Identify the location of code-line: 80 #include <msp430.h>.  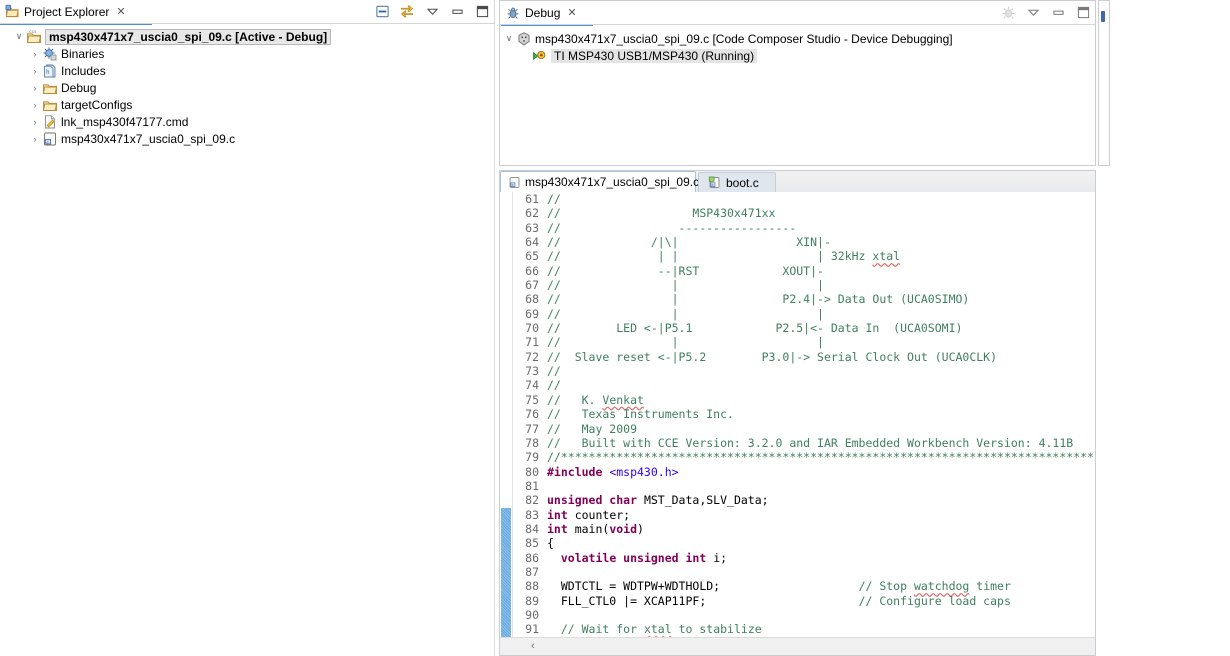
(804, 472).